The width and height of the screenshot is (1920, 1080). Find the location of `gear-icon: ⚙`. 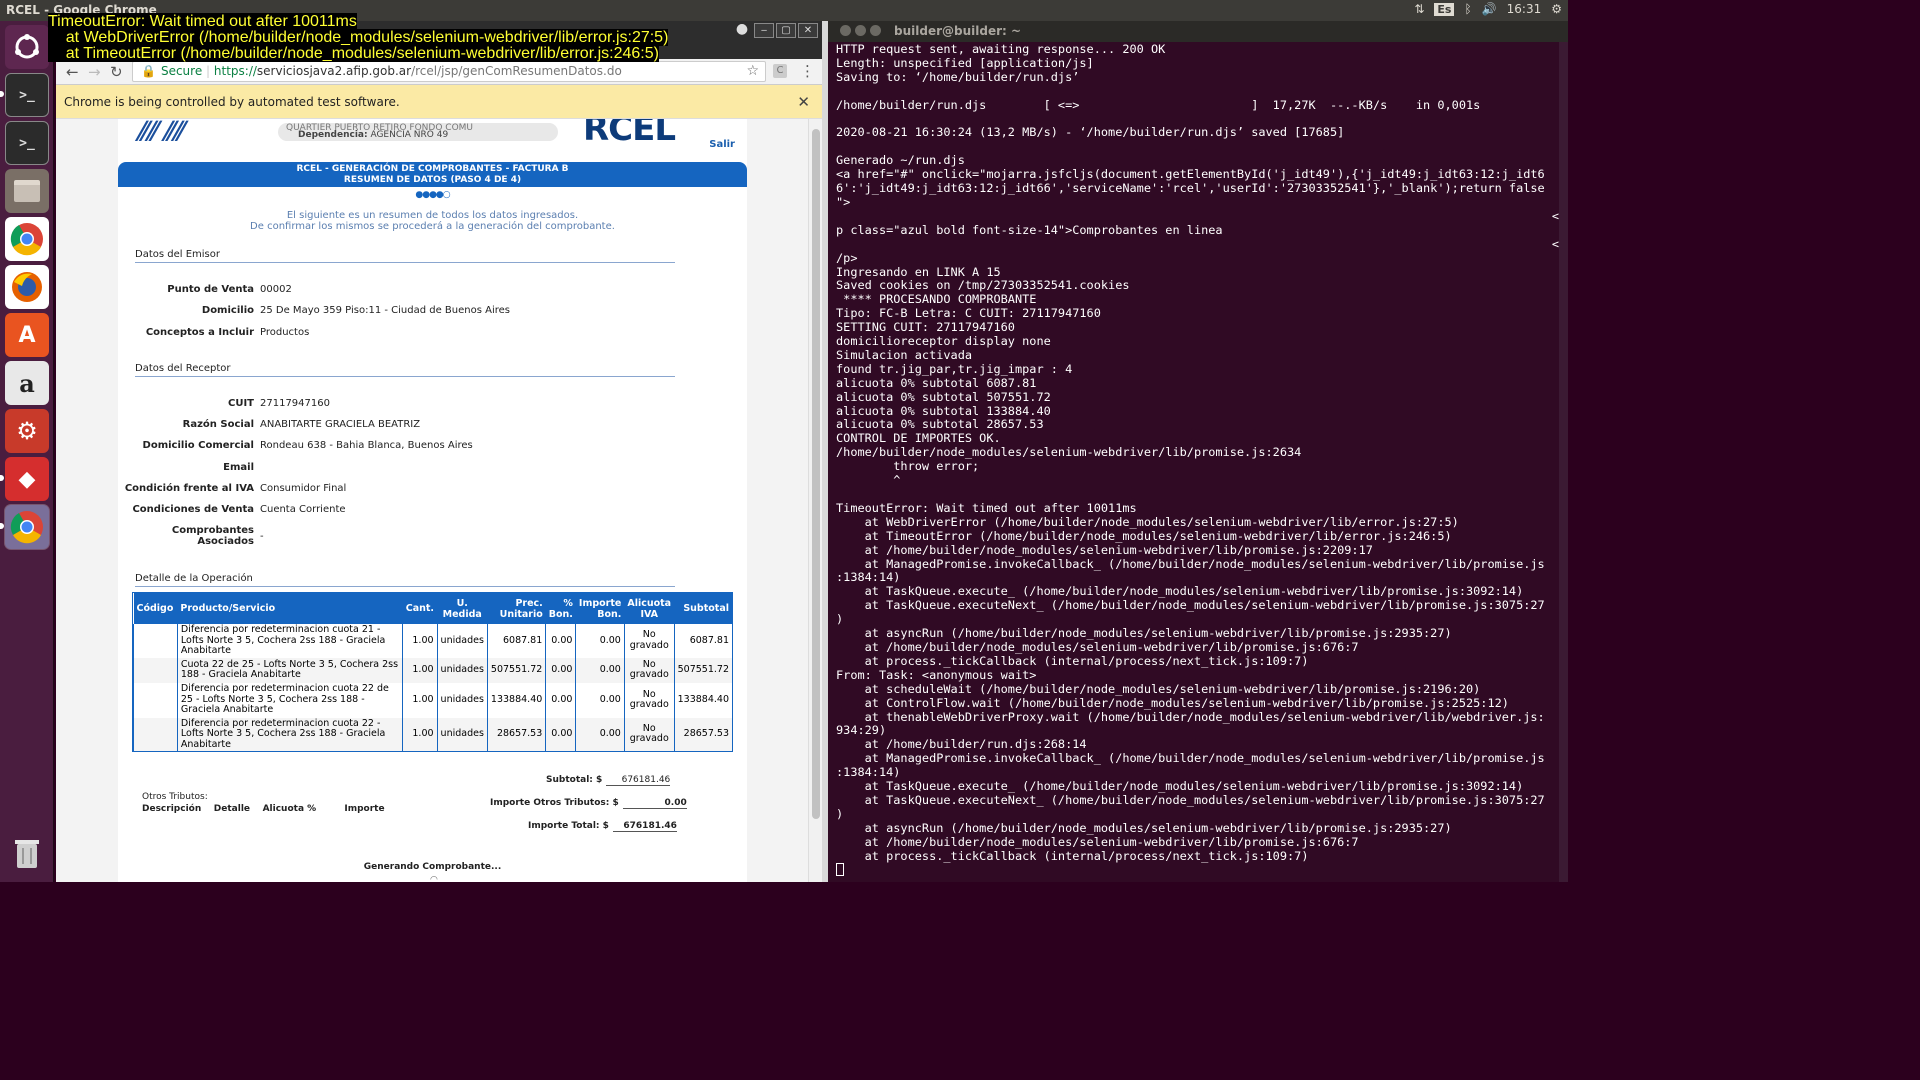

gear-icon: ⚙ is located at coordinates (1556, 9).